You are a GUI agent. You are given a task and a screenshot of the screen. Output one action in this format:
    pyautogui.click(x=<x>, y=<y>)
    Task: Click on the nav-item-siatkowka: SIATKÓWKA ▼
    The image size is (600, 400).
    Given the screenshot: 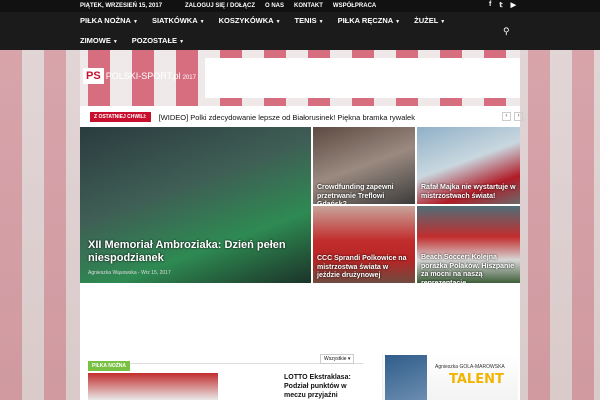 What is the action you would take?
    pyautogui.click(x=178, y=20)
    